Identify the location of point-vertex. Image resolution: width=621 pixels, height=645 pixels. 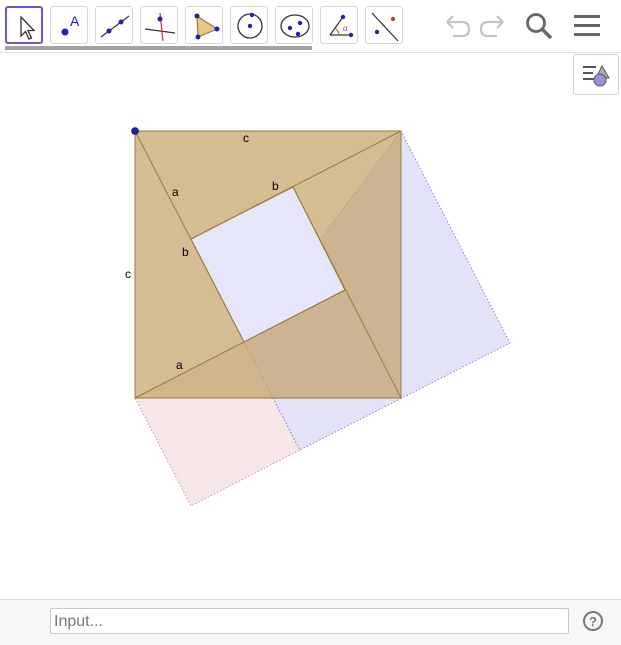
(135, 131).